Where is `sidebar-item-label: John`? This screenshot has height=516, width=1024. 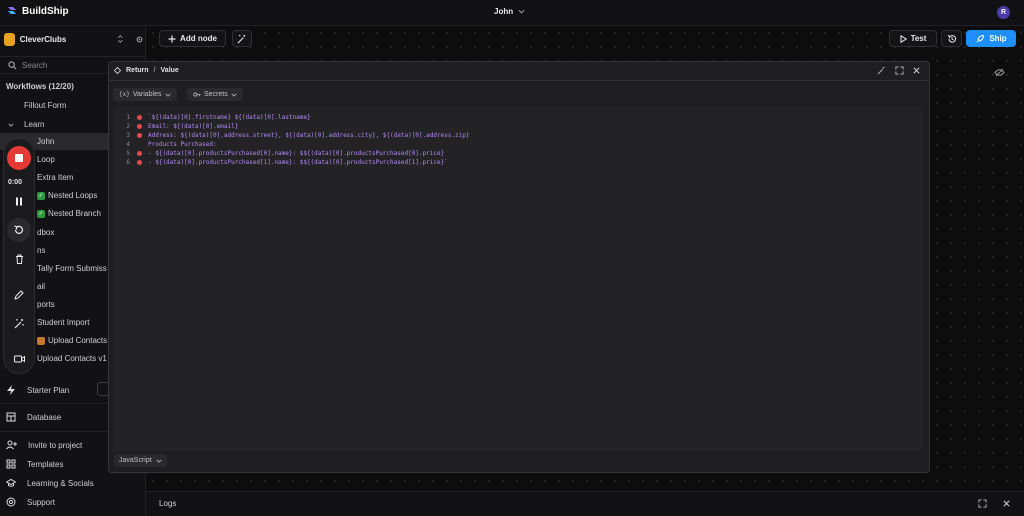
sidebar-item-label: John is located at coordinates (46, 141).